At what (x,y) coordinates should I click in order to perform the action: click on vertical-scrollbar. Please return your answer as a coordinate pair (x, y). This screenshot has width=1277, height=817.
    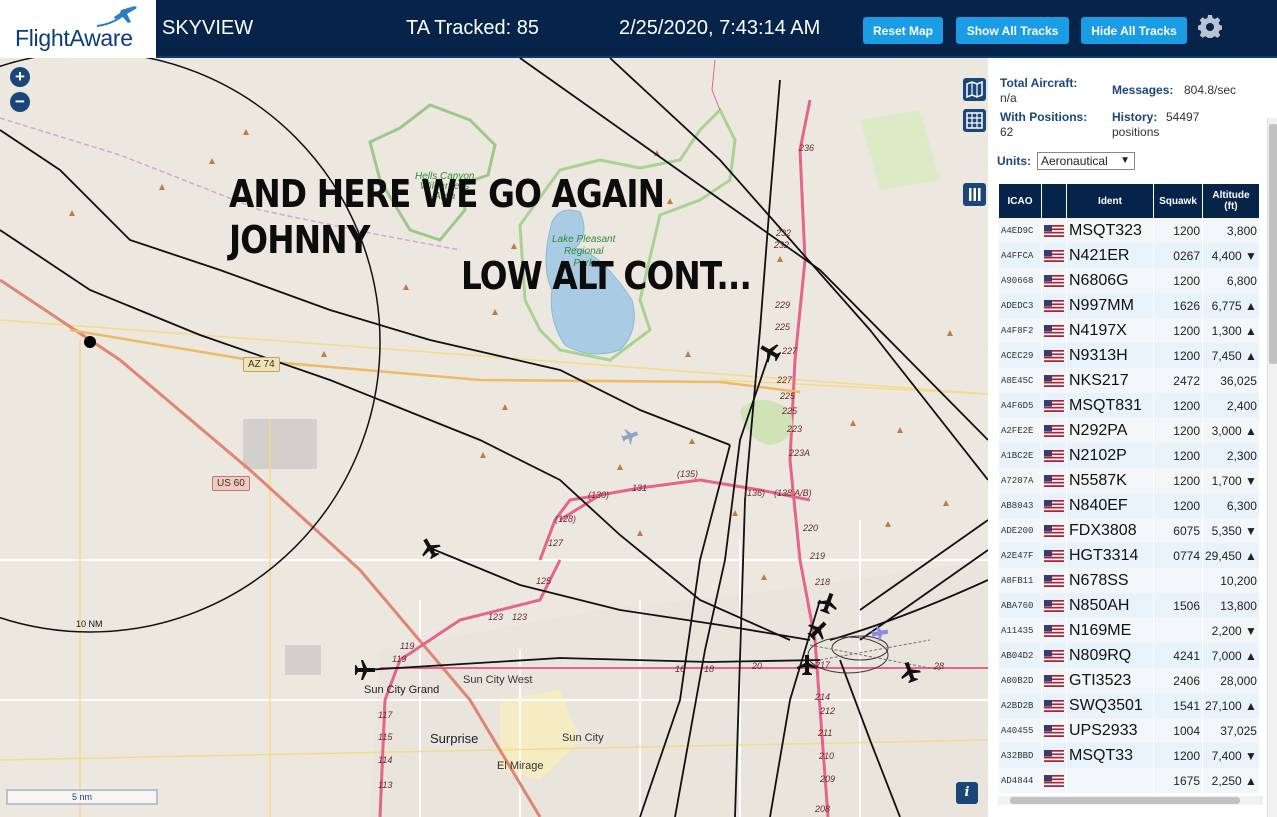
    Looking at the image, I should click on (1272, 467).